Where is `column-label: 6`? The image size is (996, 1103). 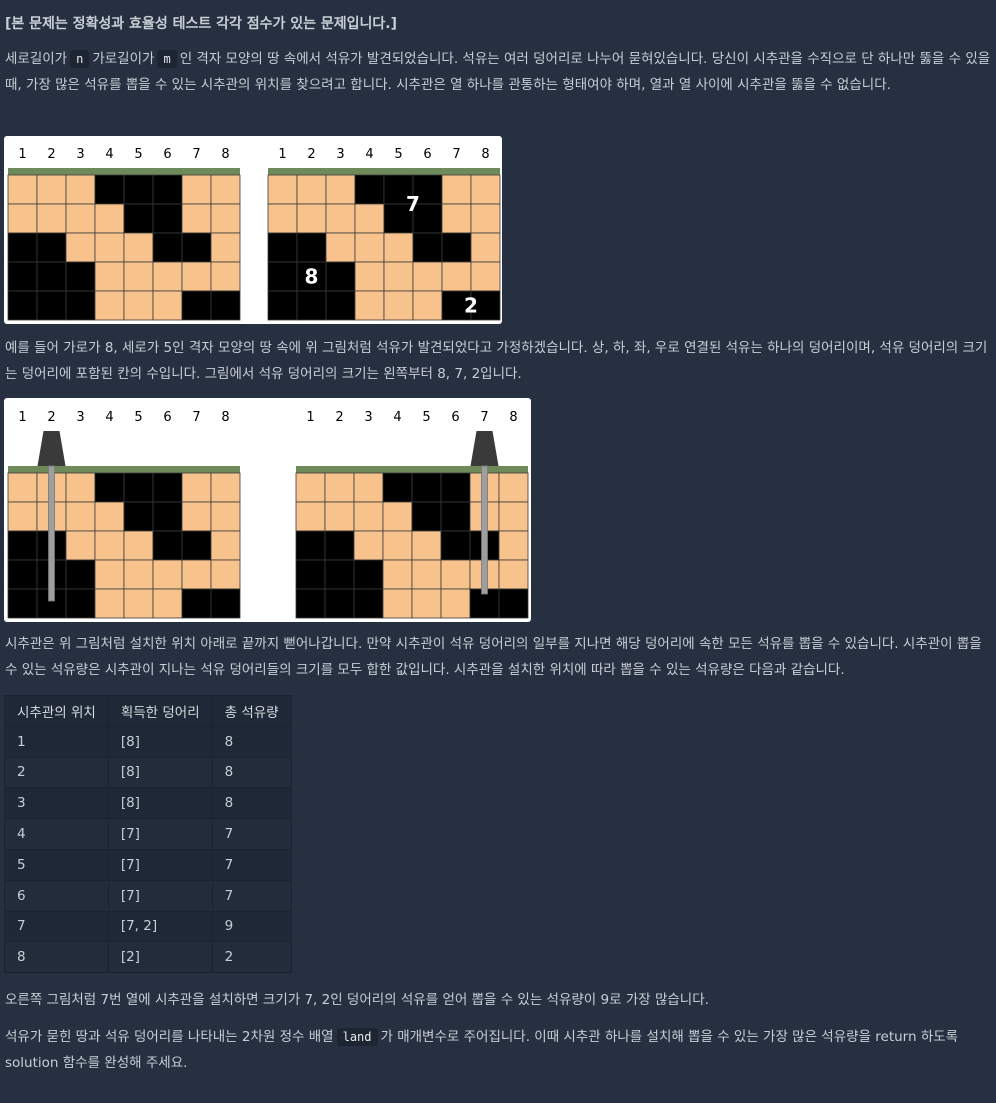 column-label: 6 is located at coordinates (167, 154).